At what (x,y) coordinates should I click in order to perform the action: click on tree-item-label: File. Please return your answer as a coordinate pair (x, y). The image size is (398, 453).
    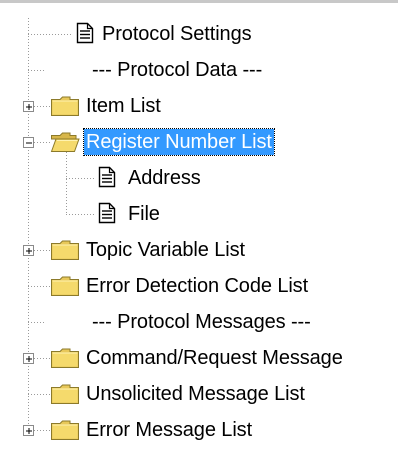
    Looking at the image, I should click on (144, 214).